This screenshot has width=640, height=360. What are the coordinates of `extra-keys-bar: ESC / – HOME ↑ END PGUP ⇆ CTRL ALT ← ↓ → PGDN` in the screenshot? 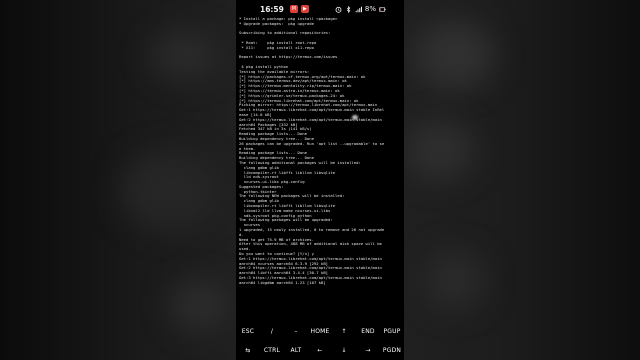 It's located at (320, 341).